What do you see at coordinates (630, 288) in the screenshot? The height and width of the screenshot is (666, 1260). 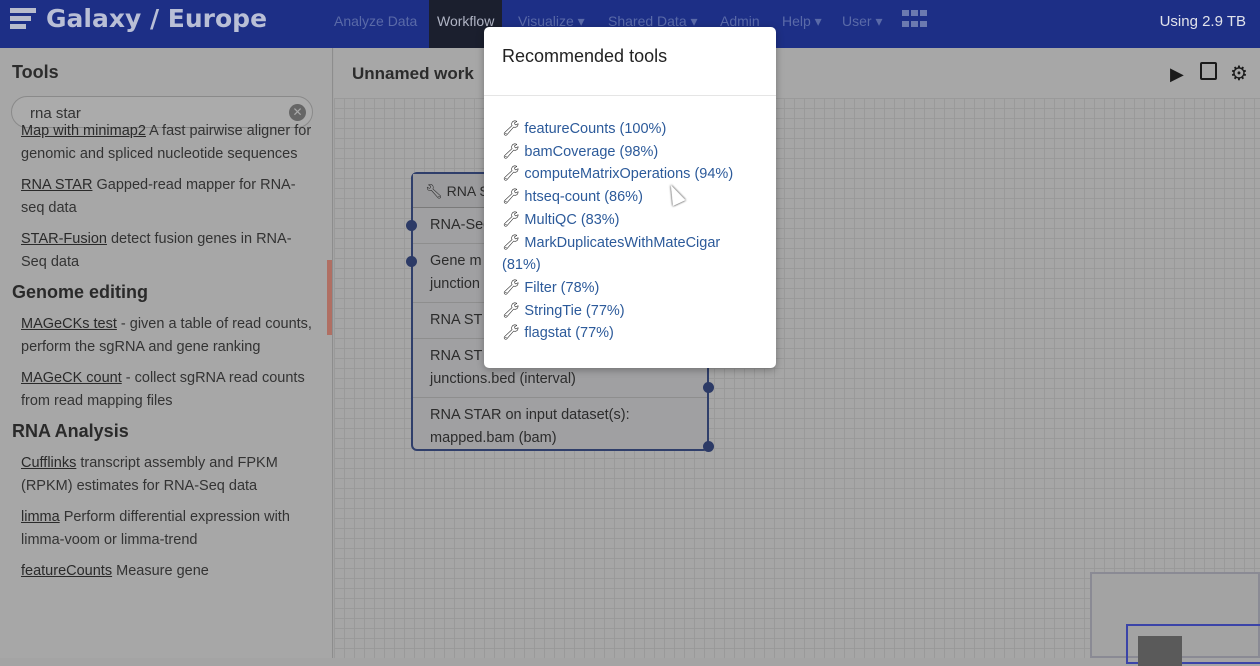 I see `recommended-tool-link: 🔧︎ Filter (78%)` at bounding box center [630, 288].